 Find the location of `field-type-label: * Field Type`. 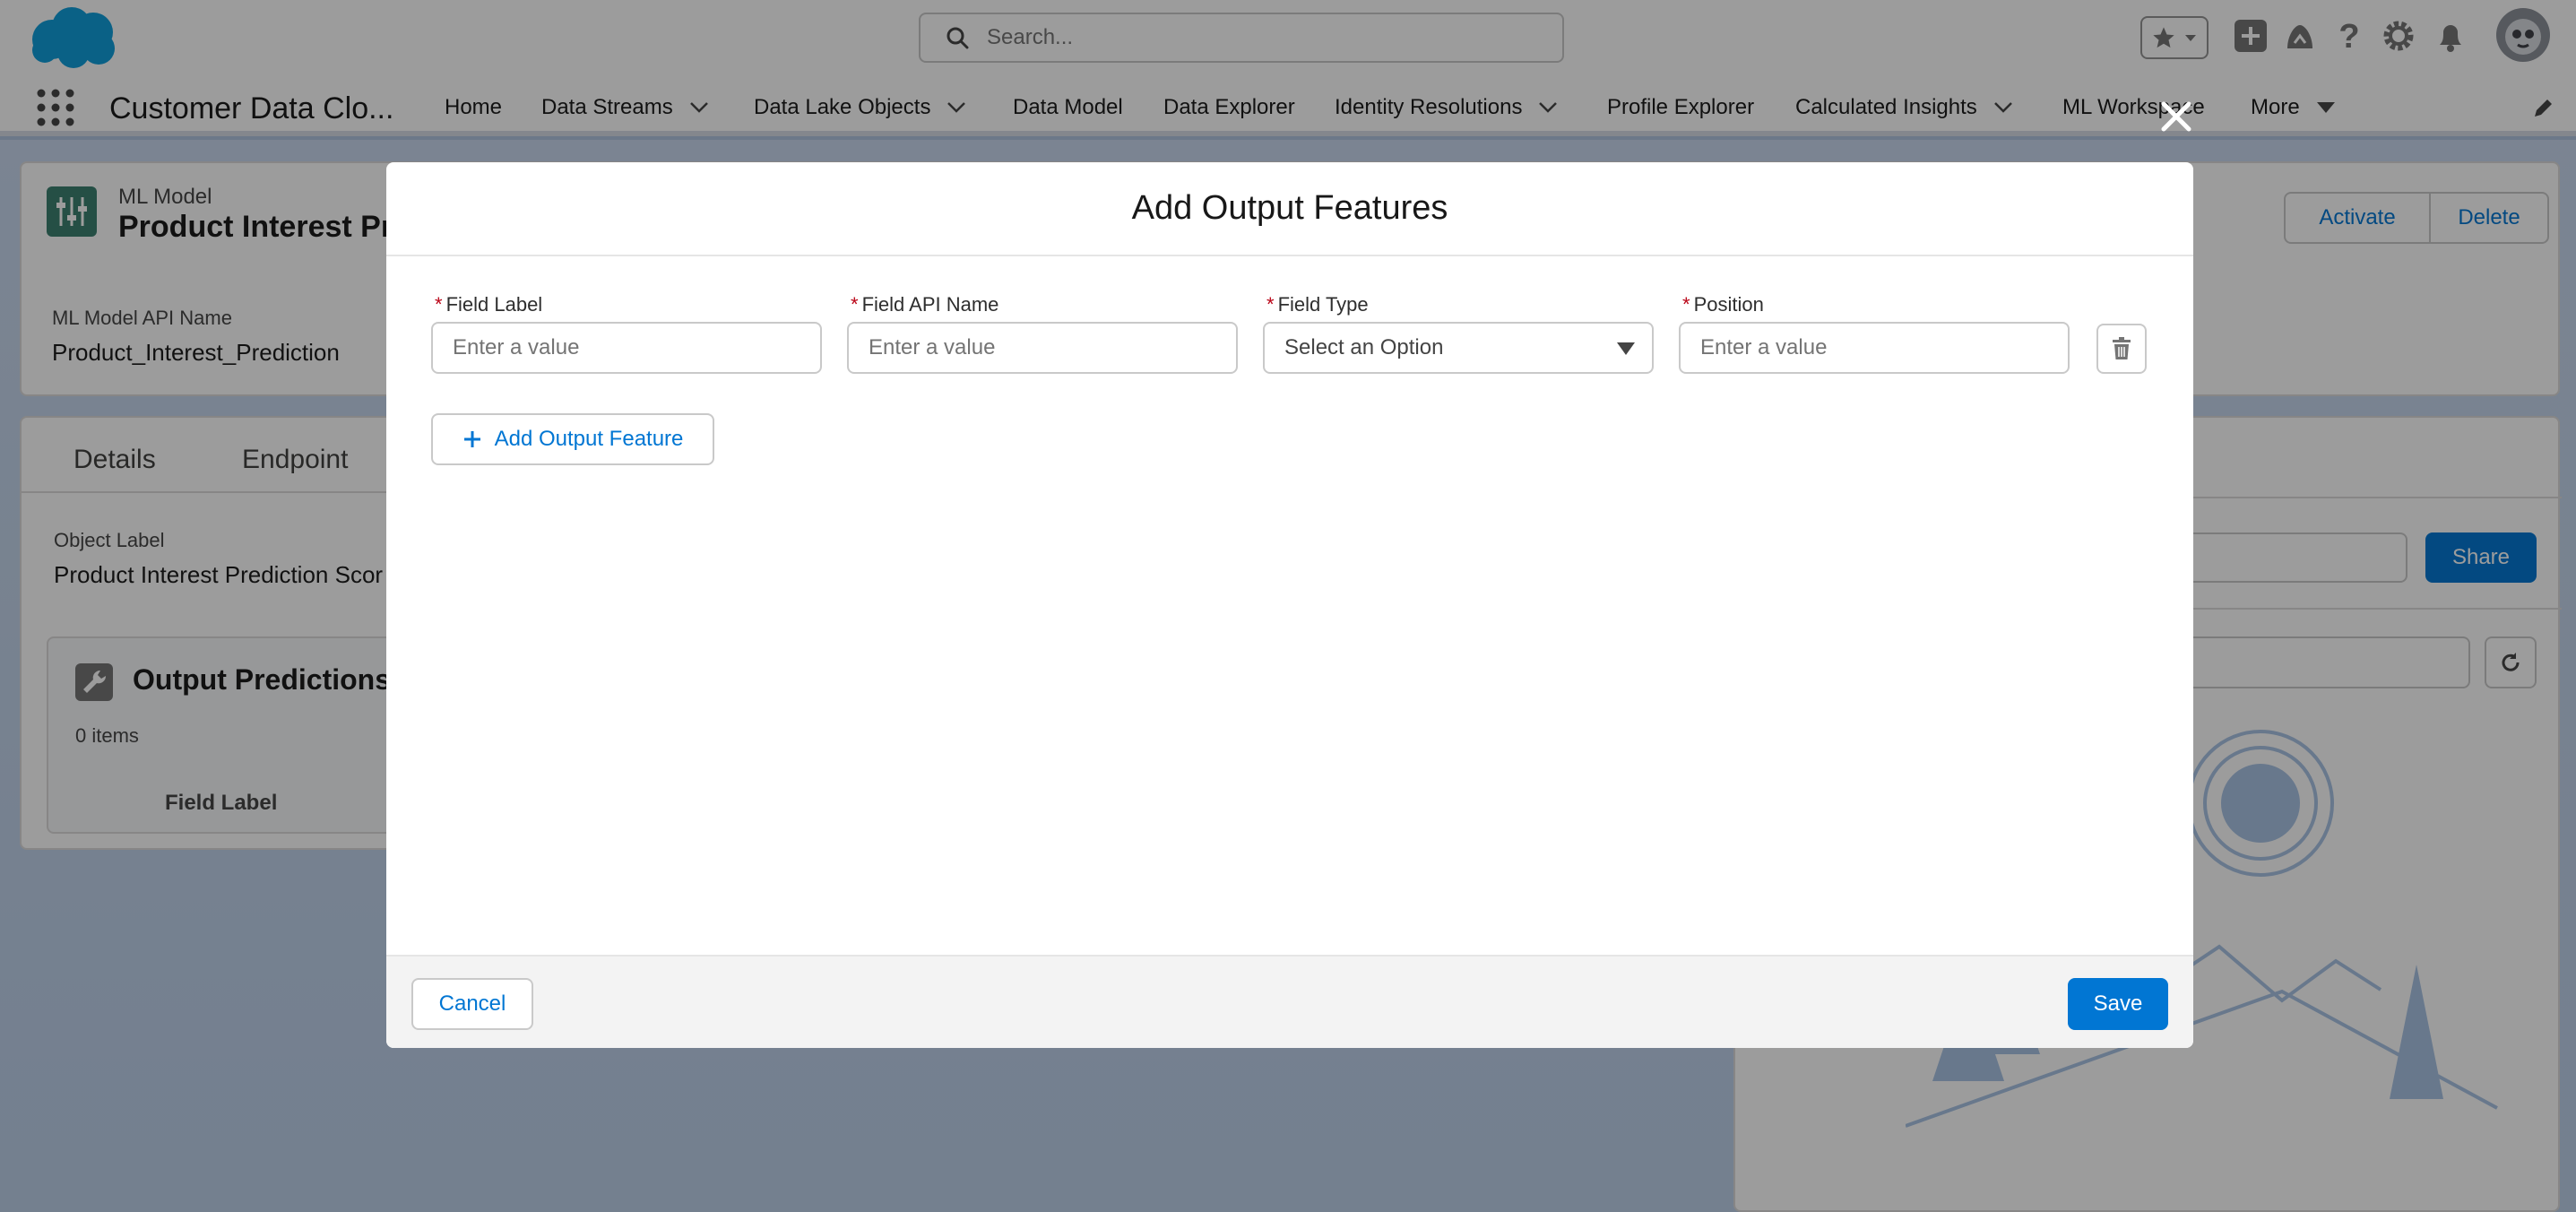

field-type-label: * Field Type is located at coordinates (1317, 304).